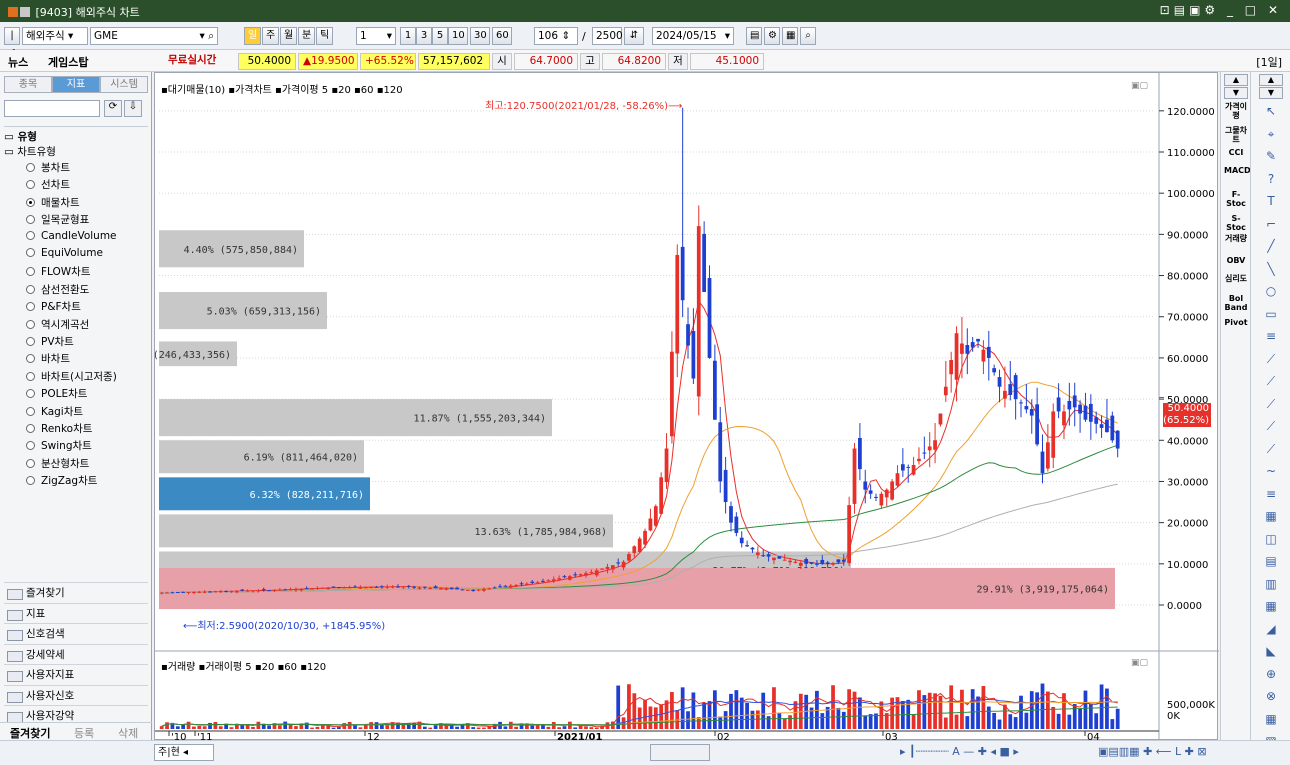 The width and height of the screenshot is (1290, 765). Describe the element at coordinates (76, 694) in the screenshot. I see `folder-item: 사용자신호` at that location.